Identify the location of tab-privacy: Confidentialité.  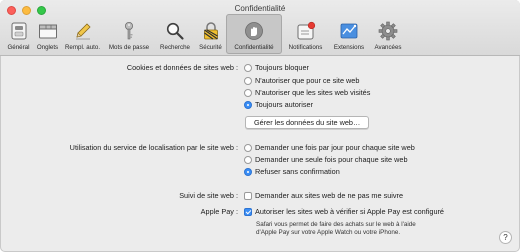
(254, 34).